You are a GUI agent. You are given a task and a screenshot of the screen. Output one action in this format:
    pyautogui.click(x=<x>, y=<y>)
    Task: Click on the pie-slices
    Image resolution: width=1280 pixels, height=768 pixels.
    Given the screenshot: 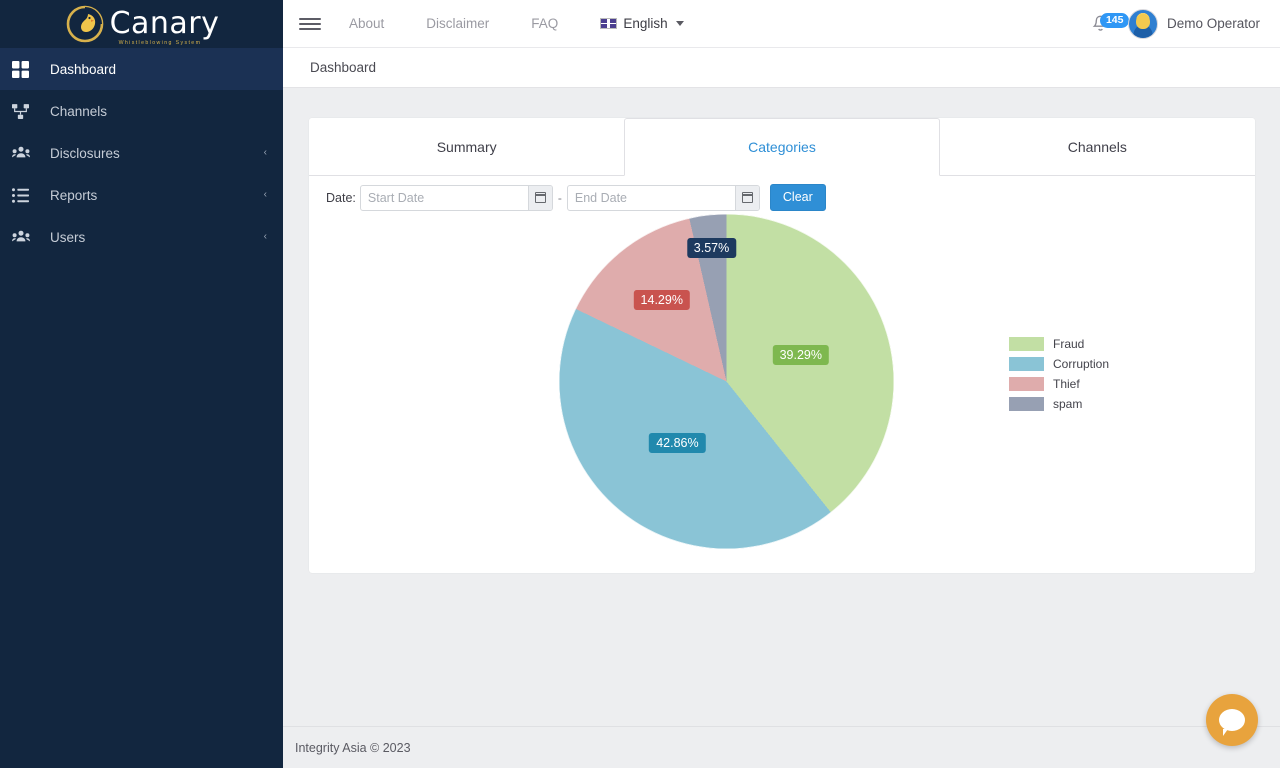 What is the action you would take?
    pyautogui.click(x=726, y=381)
    